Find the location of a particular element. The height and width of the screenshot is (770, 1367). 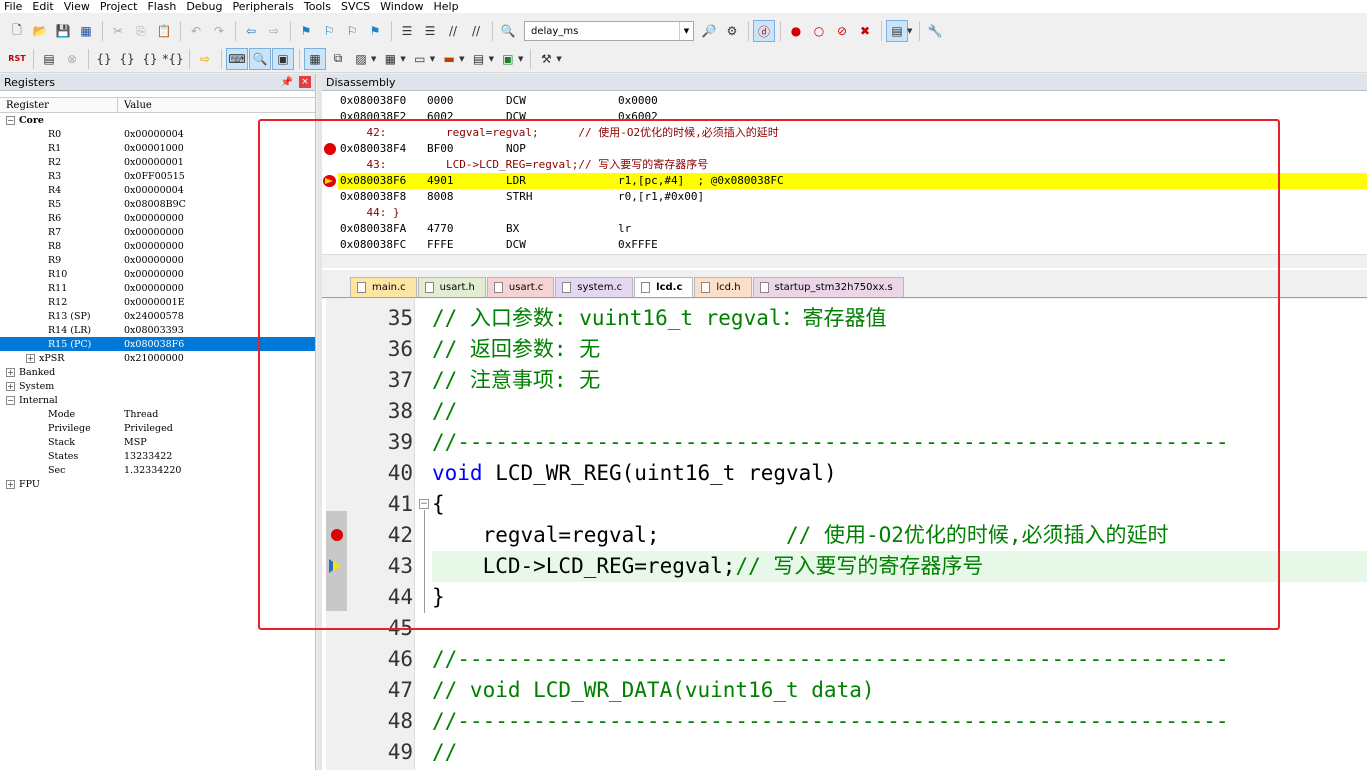

register-row: − Core is located at coordinates (157, 120).